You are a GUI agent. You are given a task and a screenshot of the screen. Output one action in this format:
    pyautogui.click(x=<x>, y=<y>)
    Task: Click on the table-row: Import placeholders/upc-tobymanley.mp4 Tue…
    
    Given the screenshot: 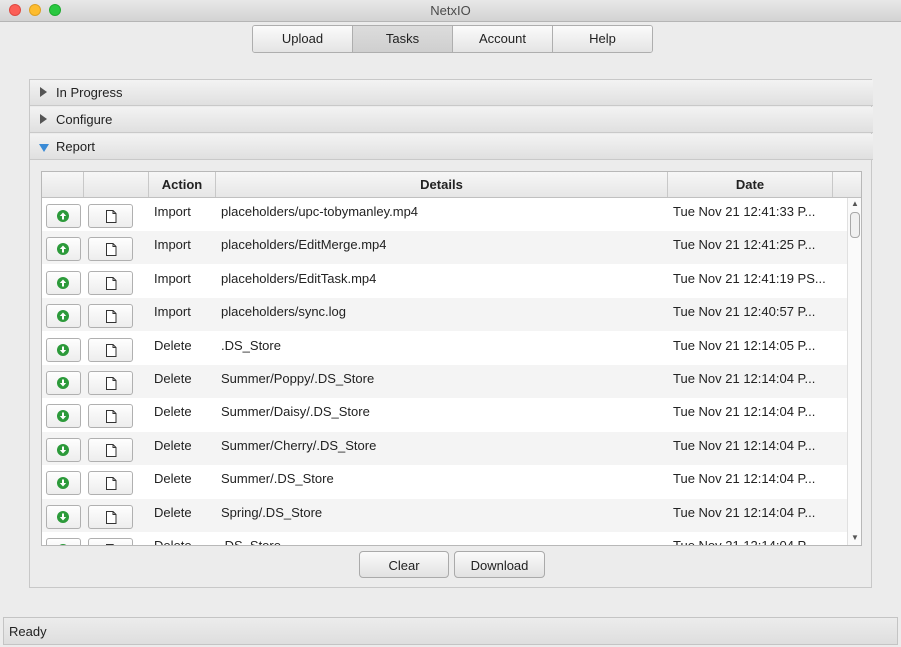 What is the action you would take?
    pyautogui.click(x=444, y=214)
    